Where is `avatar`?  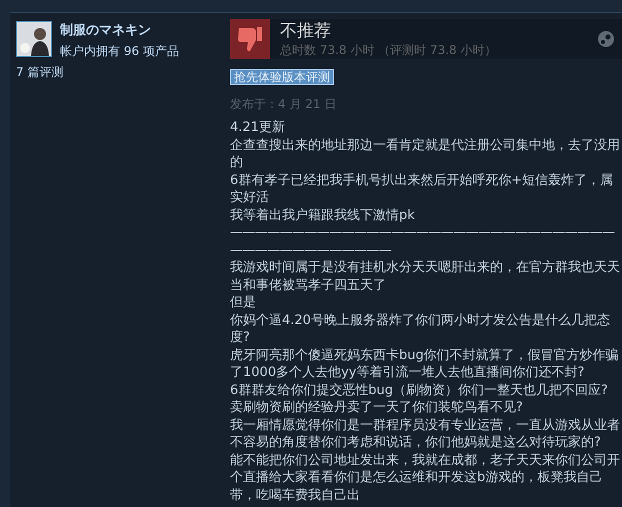
avatar is located at coordinates (34, 39).